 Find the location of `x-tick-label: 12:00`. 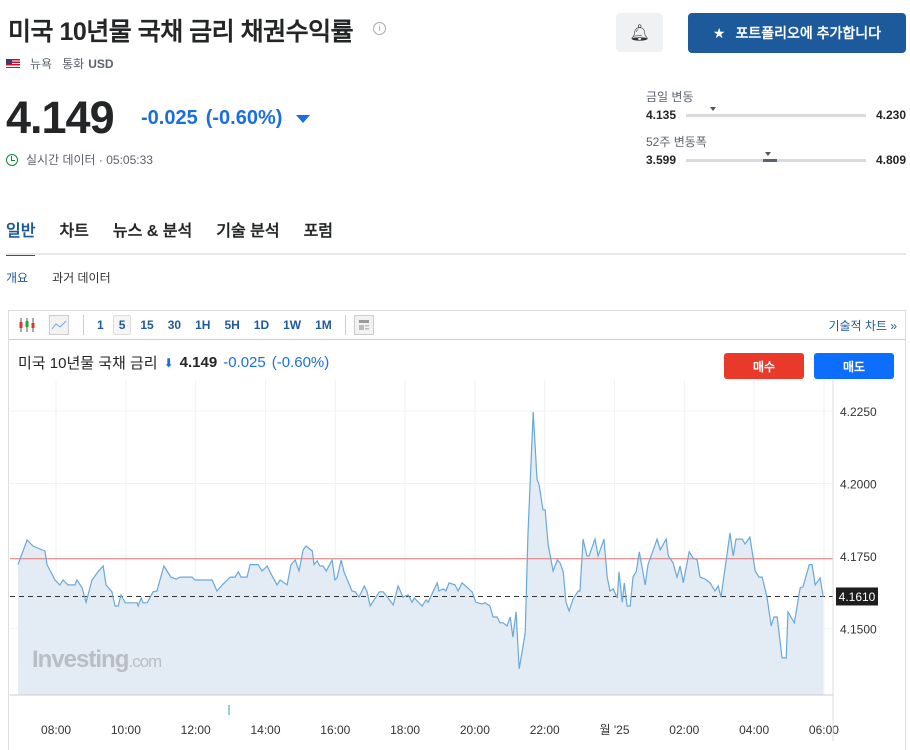

x-tick-label: 12:00 is located at coordinates (196, 730).